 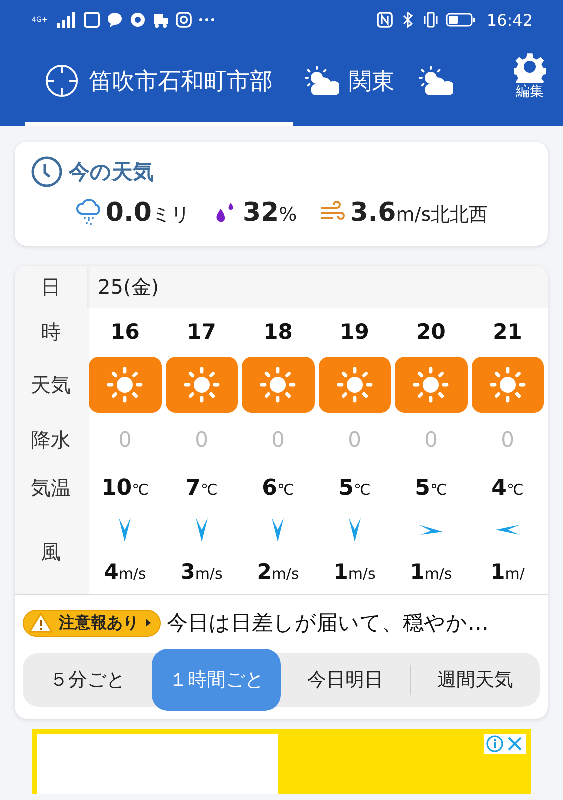 What do you see at coordinates (509, 20) in the screenshot?
I see `clock-time: 16:42` at bounding box center [509, 20].